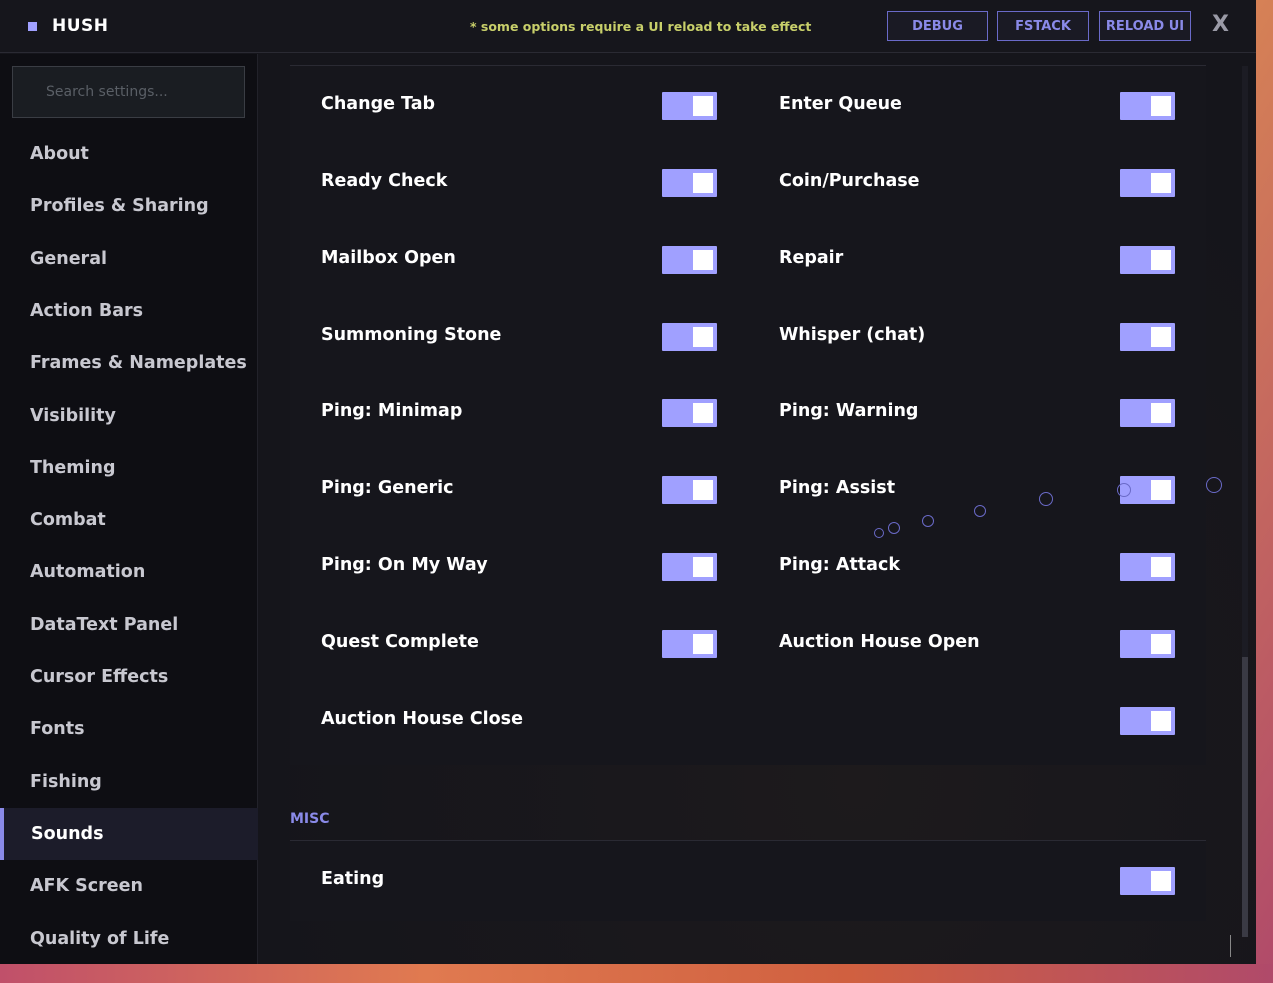  Describe the element at coordinates (129, 311) in the screenshot. I see `sidebar-item-action-bars: Action Bars` at that location.